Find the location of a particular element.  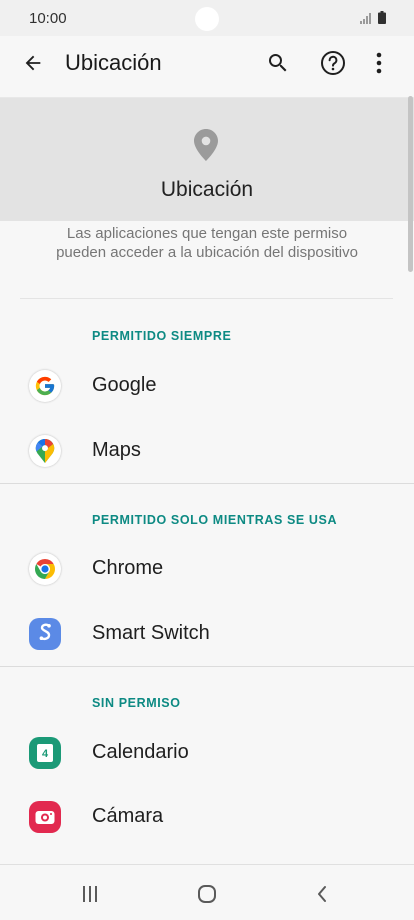

help-button is located at coordinates (333, 63).